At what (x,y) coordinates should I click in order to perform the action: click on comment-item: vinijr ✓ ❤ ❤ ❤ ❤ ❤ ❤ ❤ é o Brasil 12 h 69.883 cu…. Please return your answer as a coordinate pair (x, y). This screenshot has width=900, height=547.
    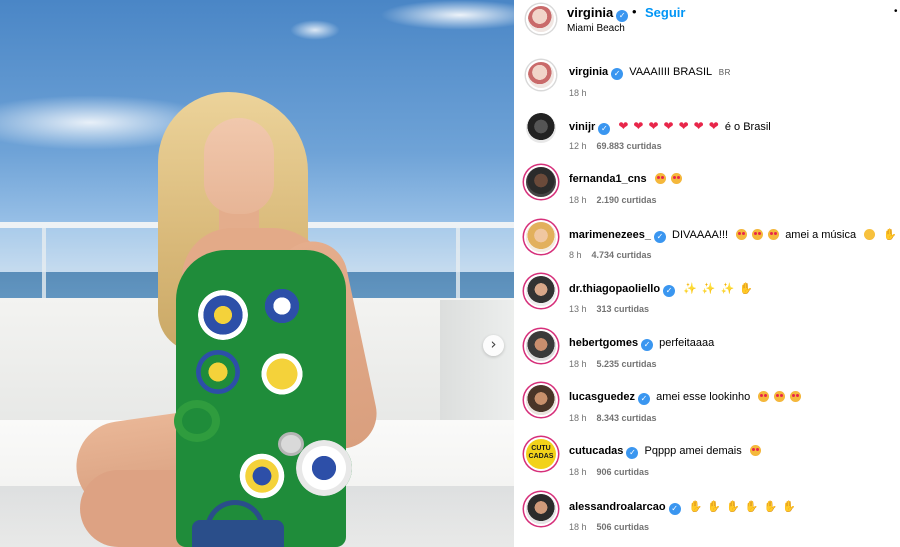
    Looking at the image, I should click on (707, 140).